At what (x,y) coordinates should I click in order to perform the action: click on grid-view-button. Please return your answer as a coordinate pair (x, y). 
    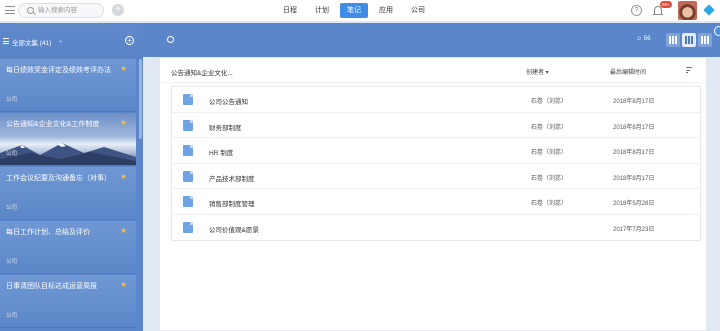
    Looking at the image, I should click on (673, 40).